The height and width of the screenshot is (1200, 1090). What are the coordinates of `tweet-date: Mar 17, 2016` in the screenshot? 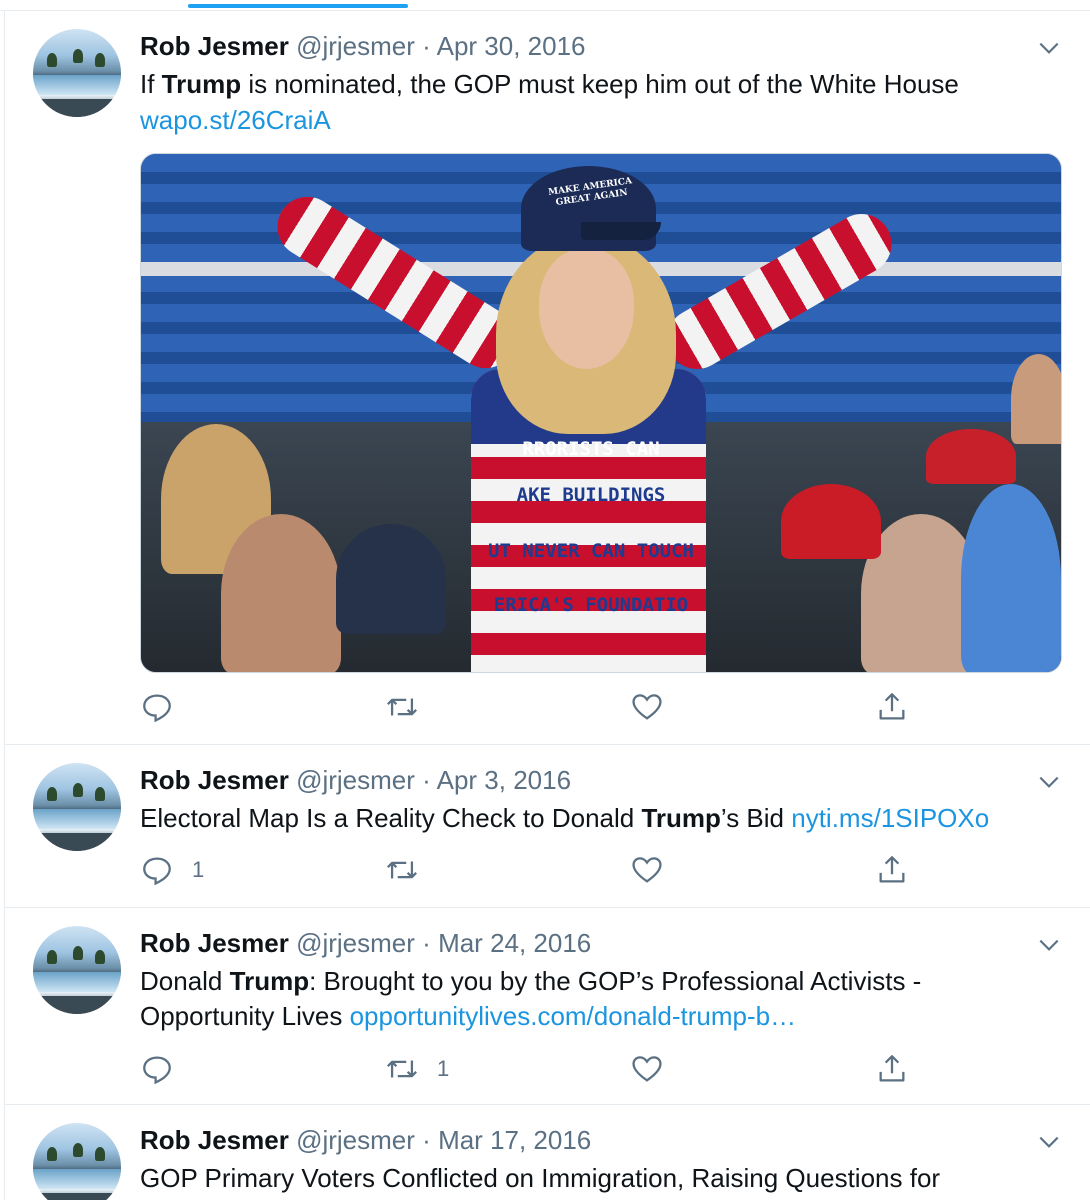 It's located at (514, 1140).